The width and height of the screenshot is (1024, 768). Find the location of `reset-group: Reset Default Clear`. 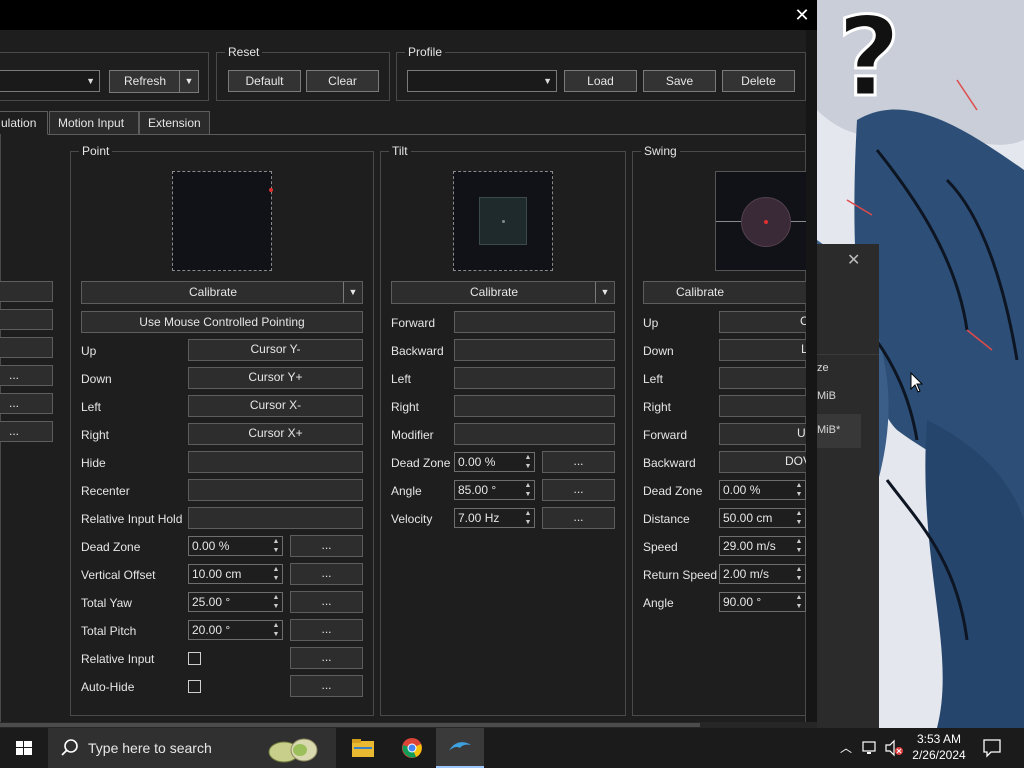

reset-group: Reset Default Clear is located at coordinates (303, 73).